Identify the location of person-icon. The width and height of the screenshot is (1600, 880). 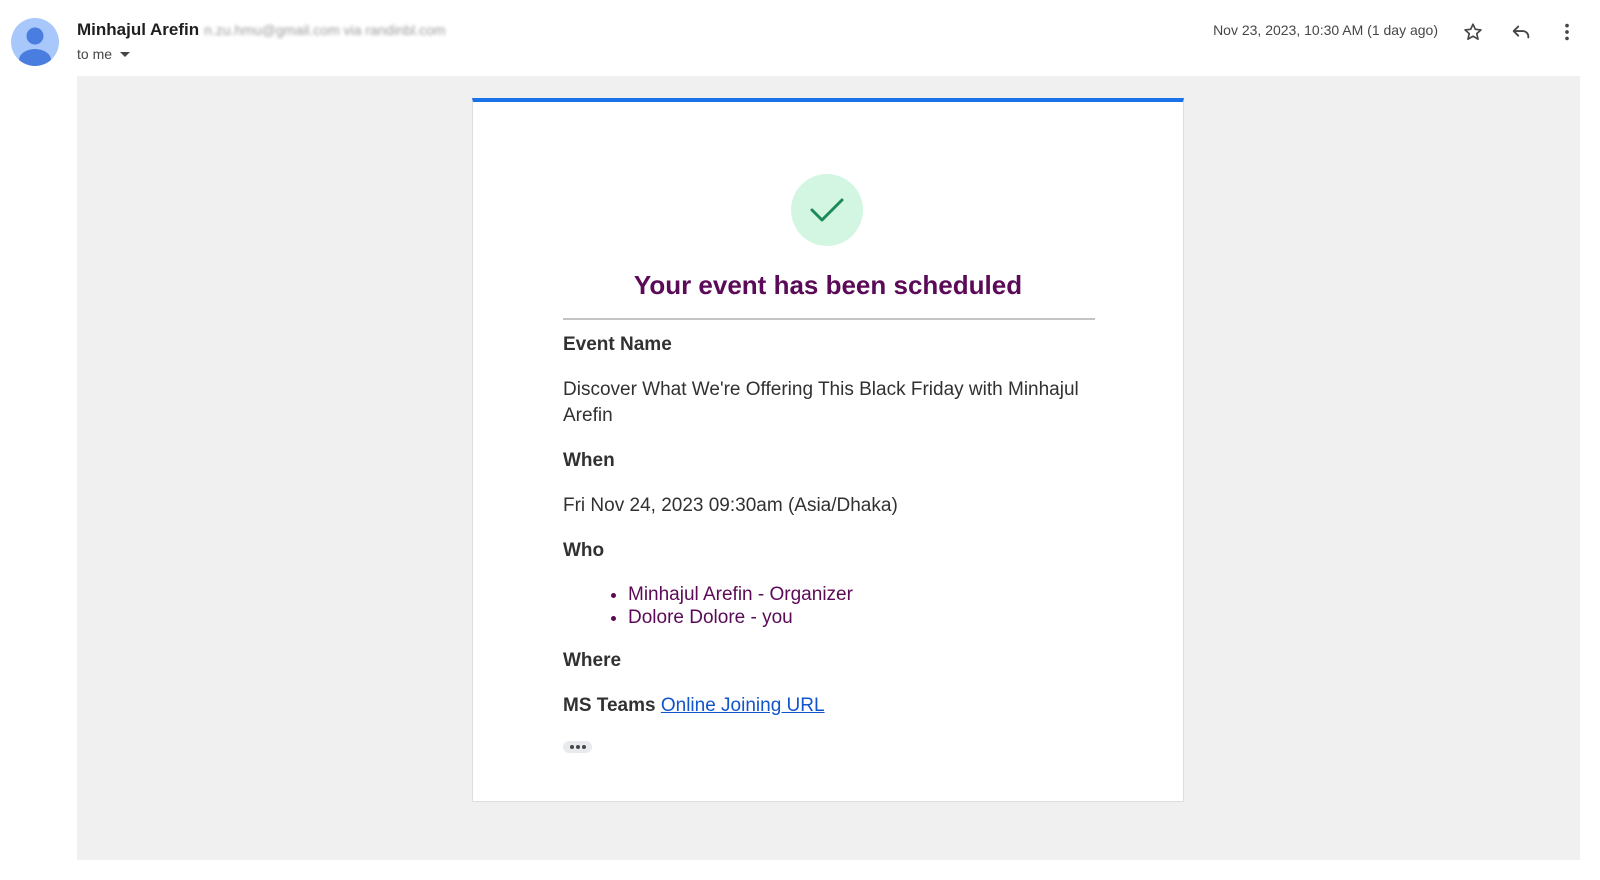
(35, 46).